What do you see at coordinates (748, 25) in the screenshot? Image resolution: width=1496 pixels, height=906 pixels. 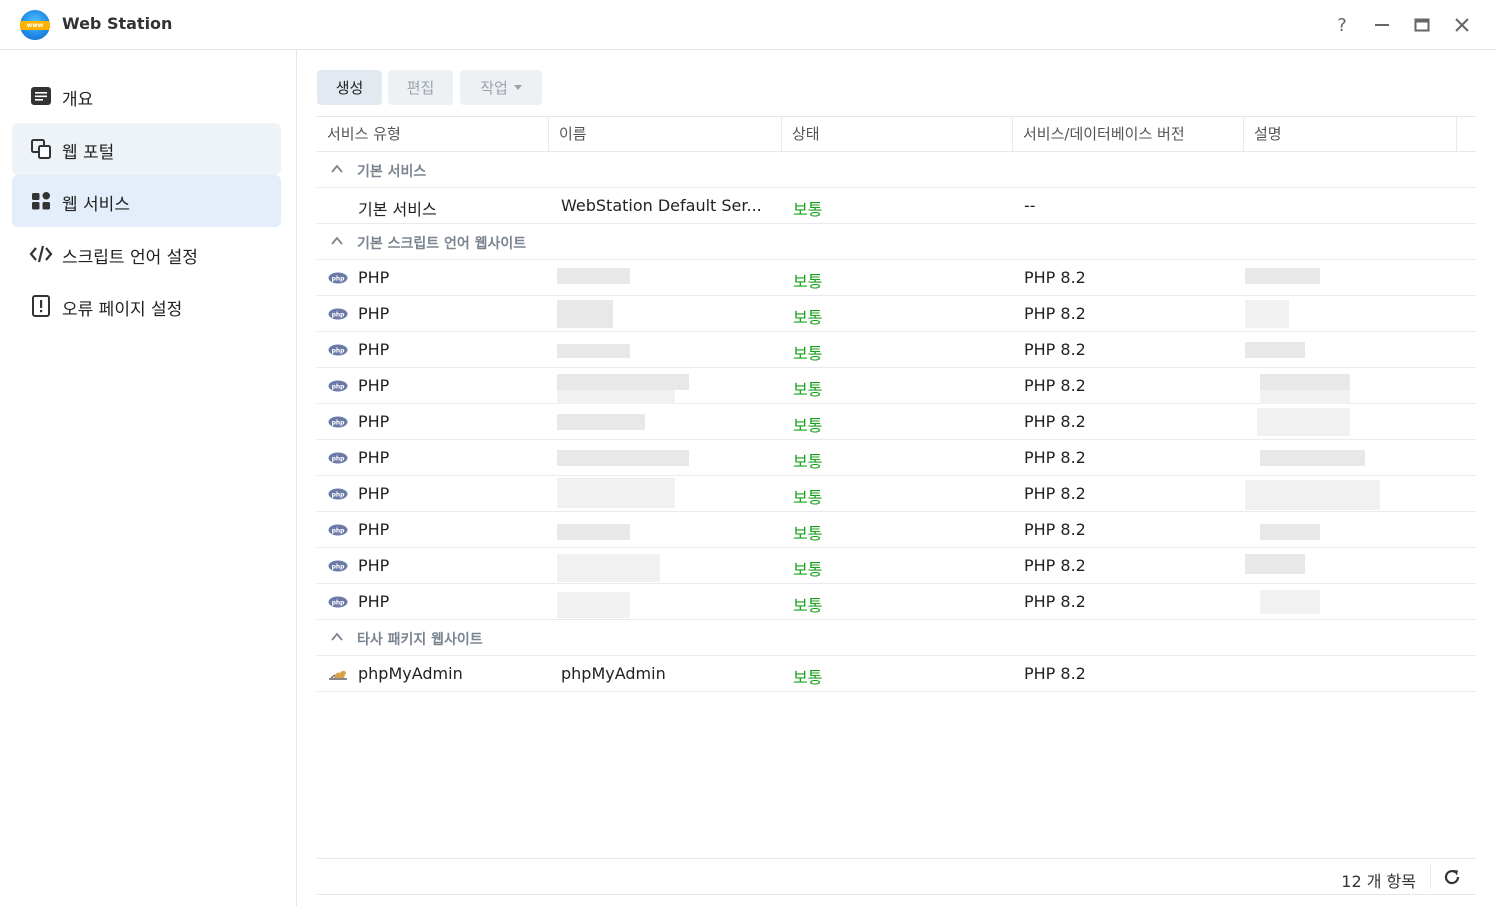 I see `title-bar: www Web Station ?` at bounding box center [748, 25].